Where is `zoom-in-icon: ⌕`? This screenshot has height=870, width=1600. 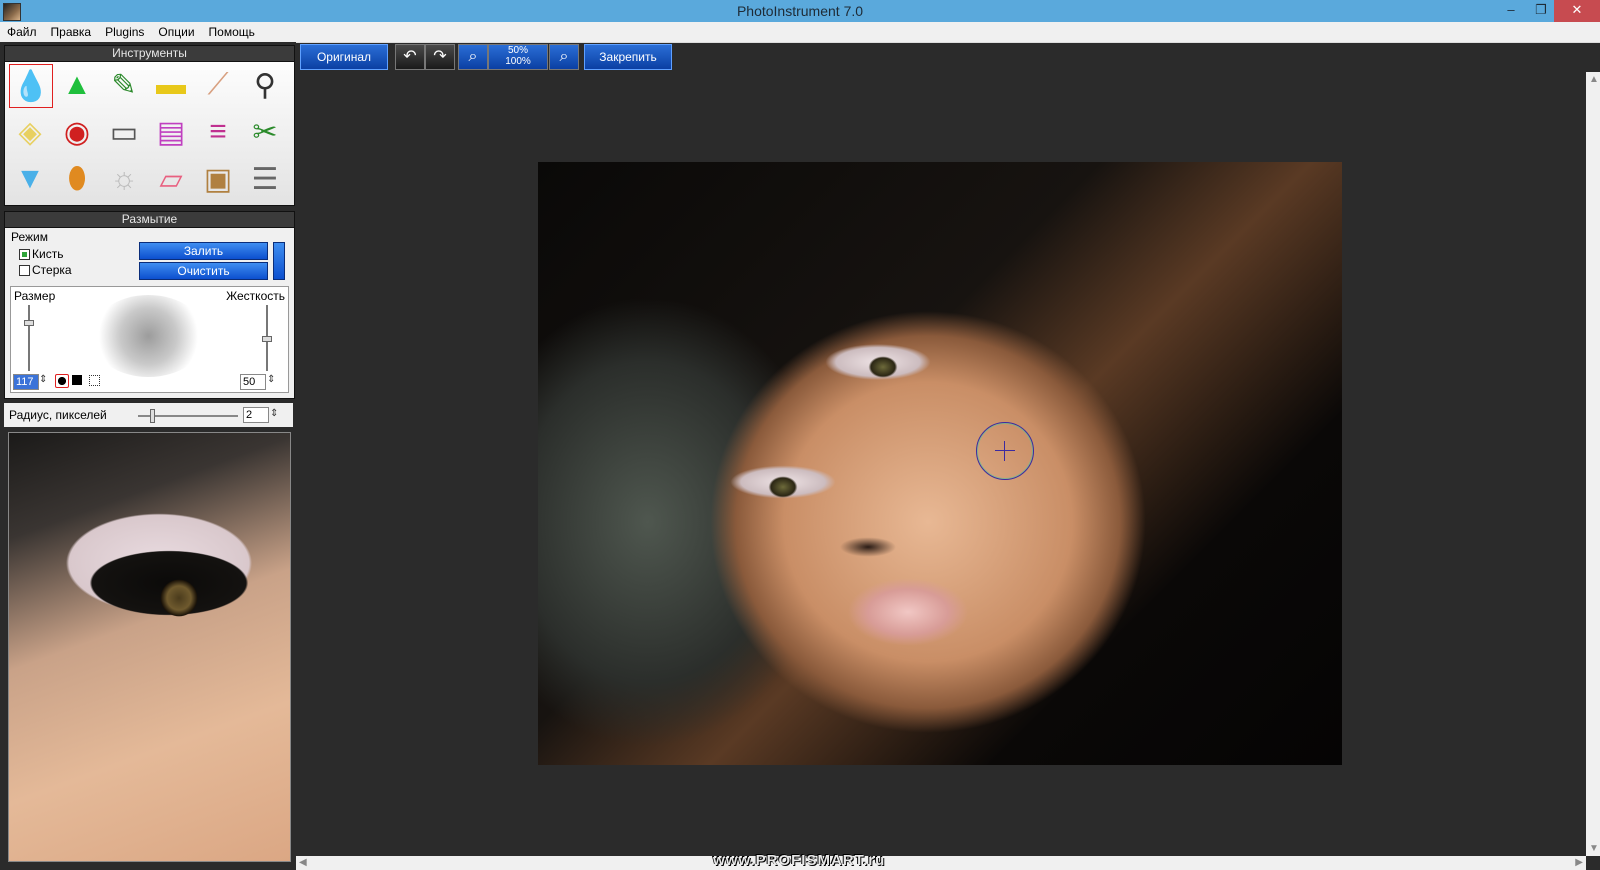
zoom-in-icon: ⌕ is located at coordinates (564, 57).